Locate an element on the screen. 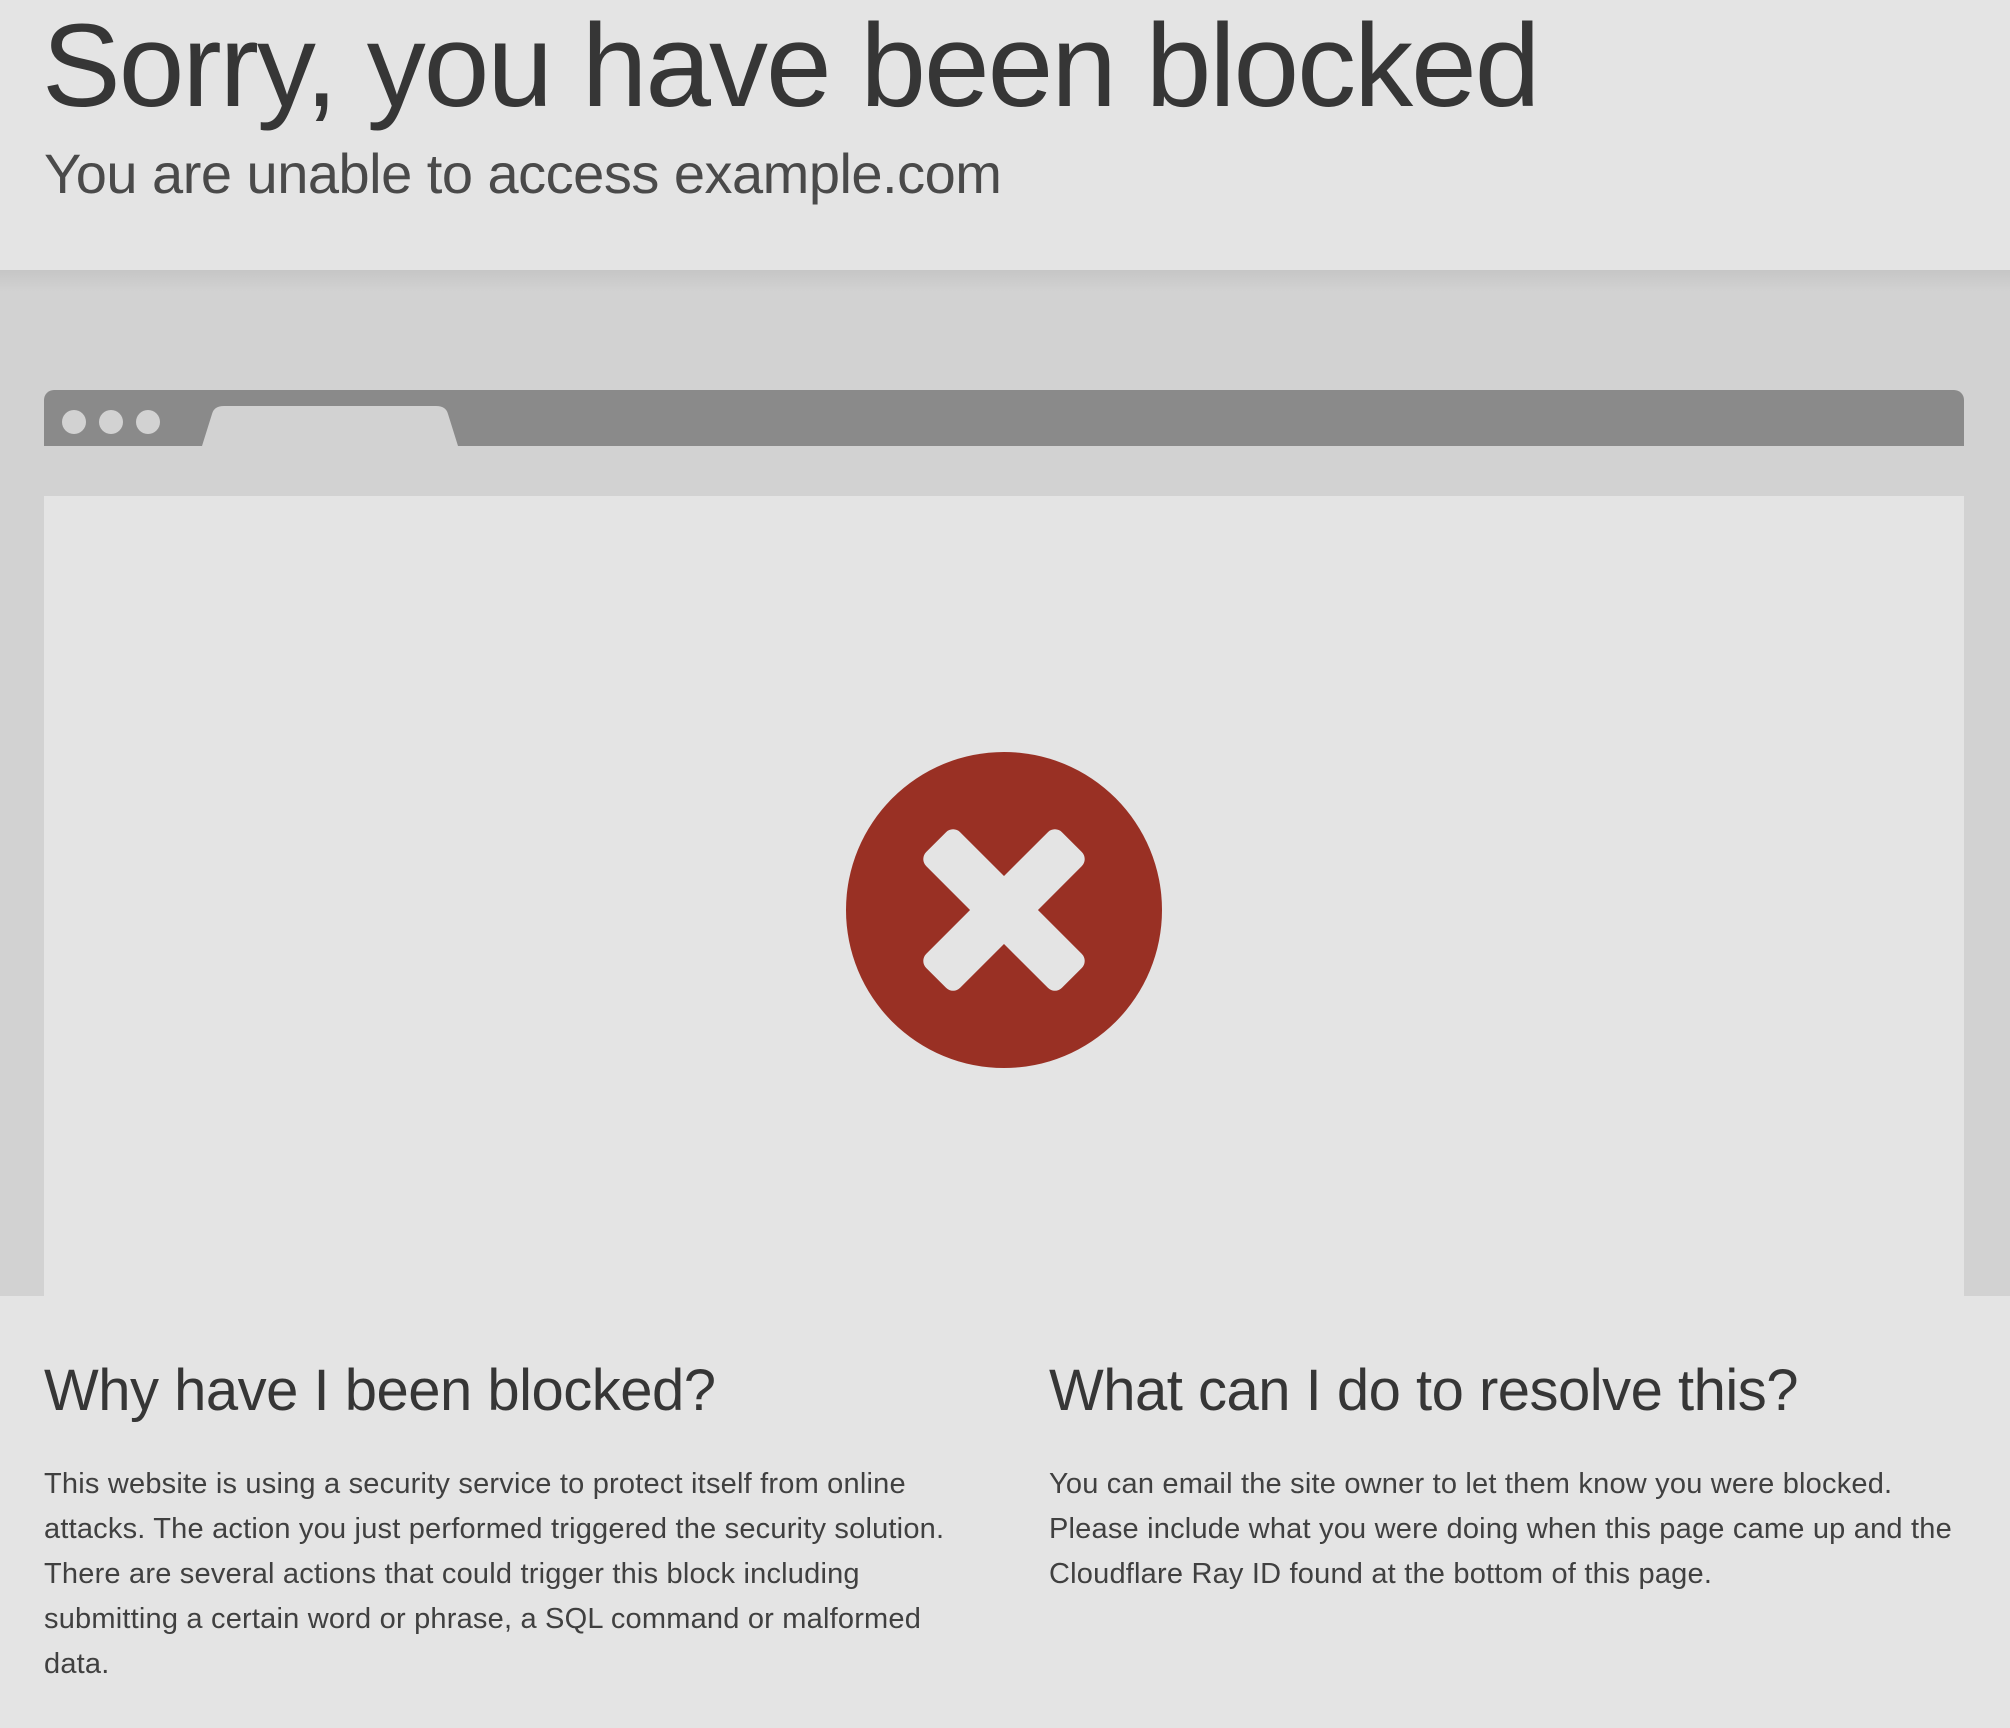 This screenshot has width=2010, height=1728. page-title: Sorry, you have been blocked is located at coordinates (791, 66).